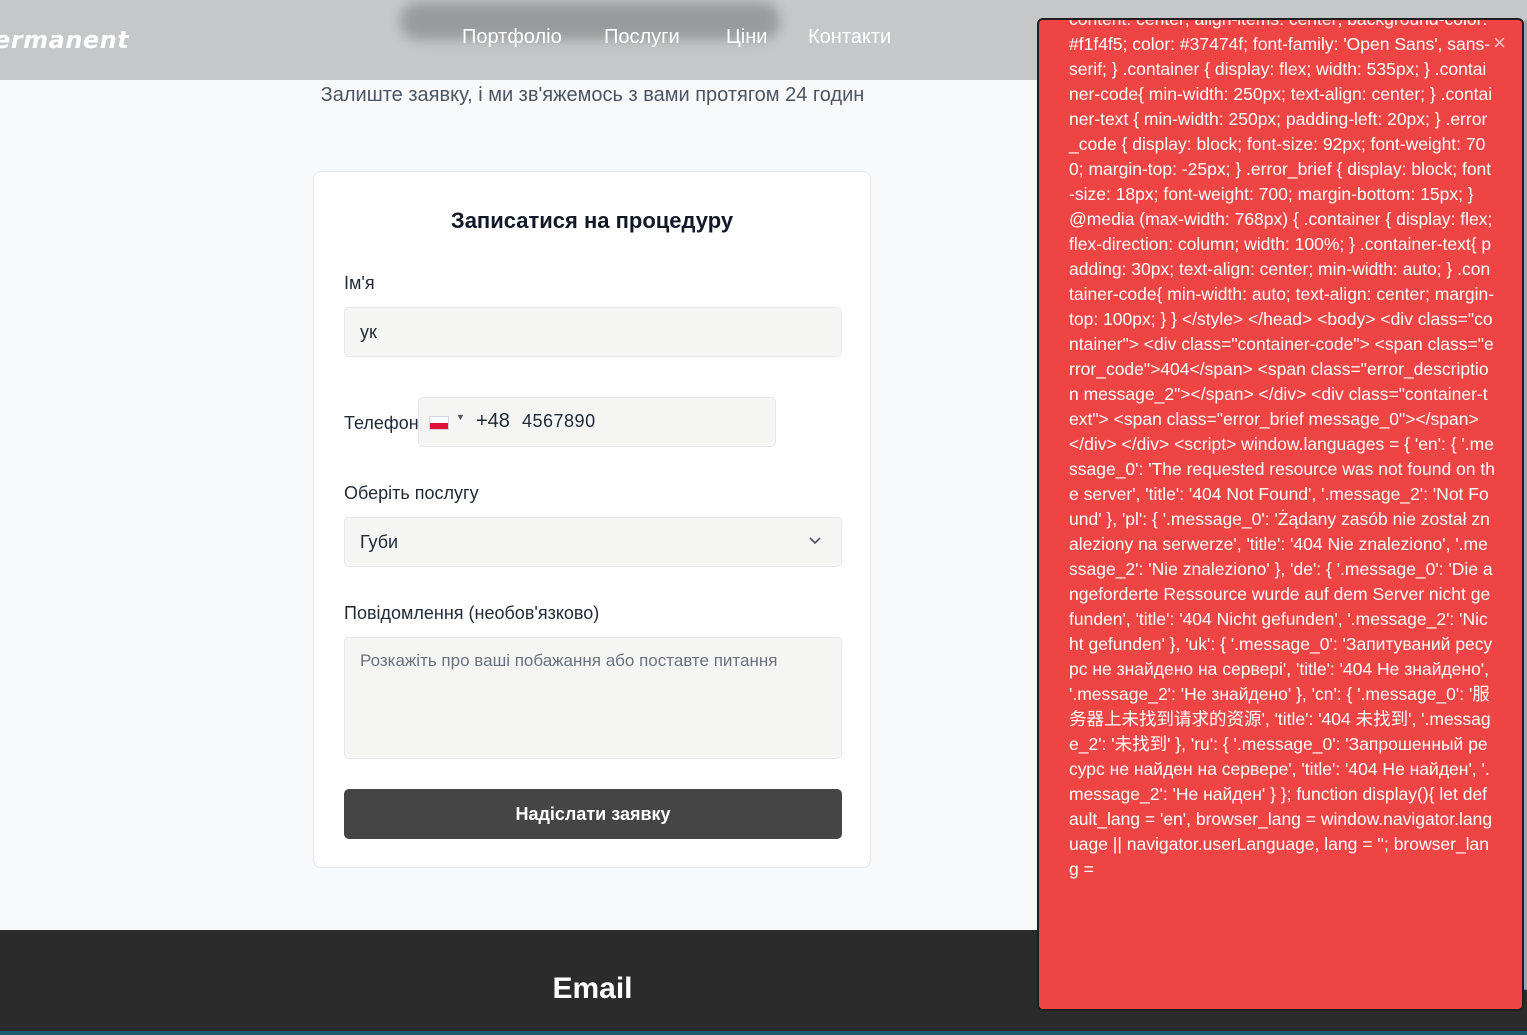 This screenshot has height=1035, width=1527. Describe the element at coordinates (472, 613) in the screenshot. I see `message-label: Повідомлення (необов'язково)` at that location.